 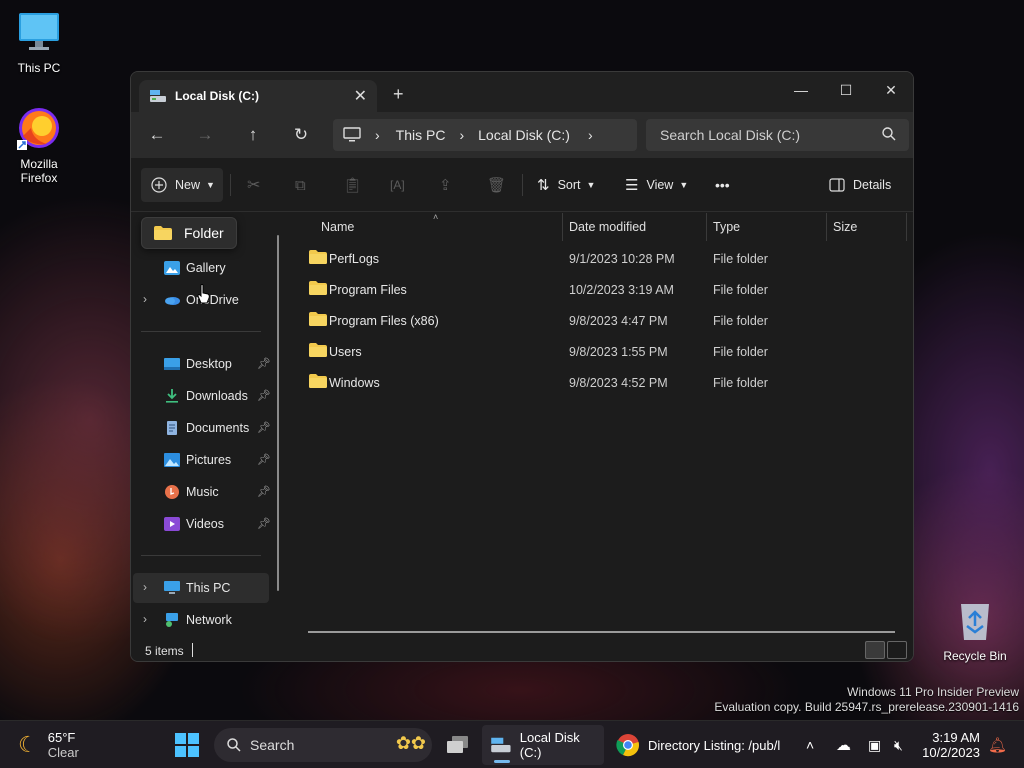 What do you see at coordinates (997, 744) in the screenshot?
I see `notification-bell-icon: 🔔︎` at bounding box center [997, 744].